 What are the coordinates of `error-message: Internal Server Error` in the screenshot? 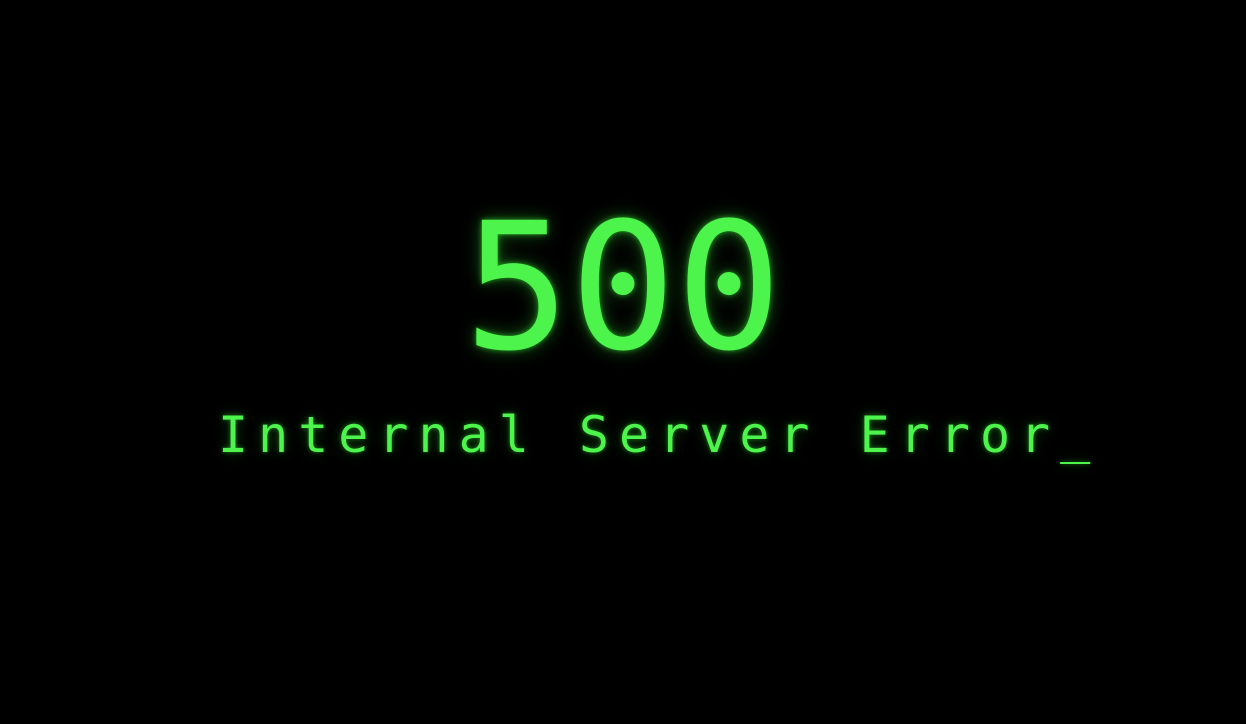 It's located at (639, 435).